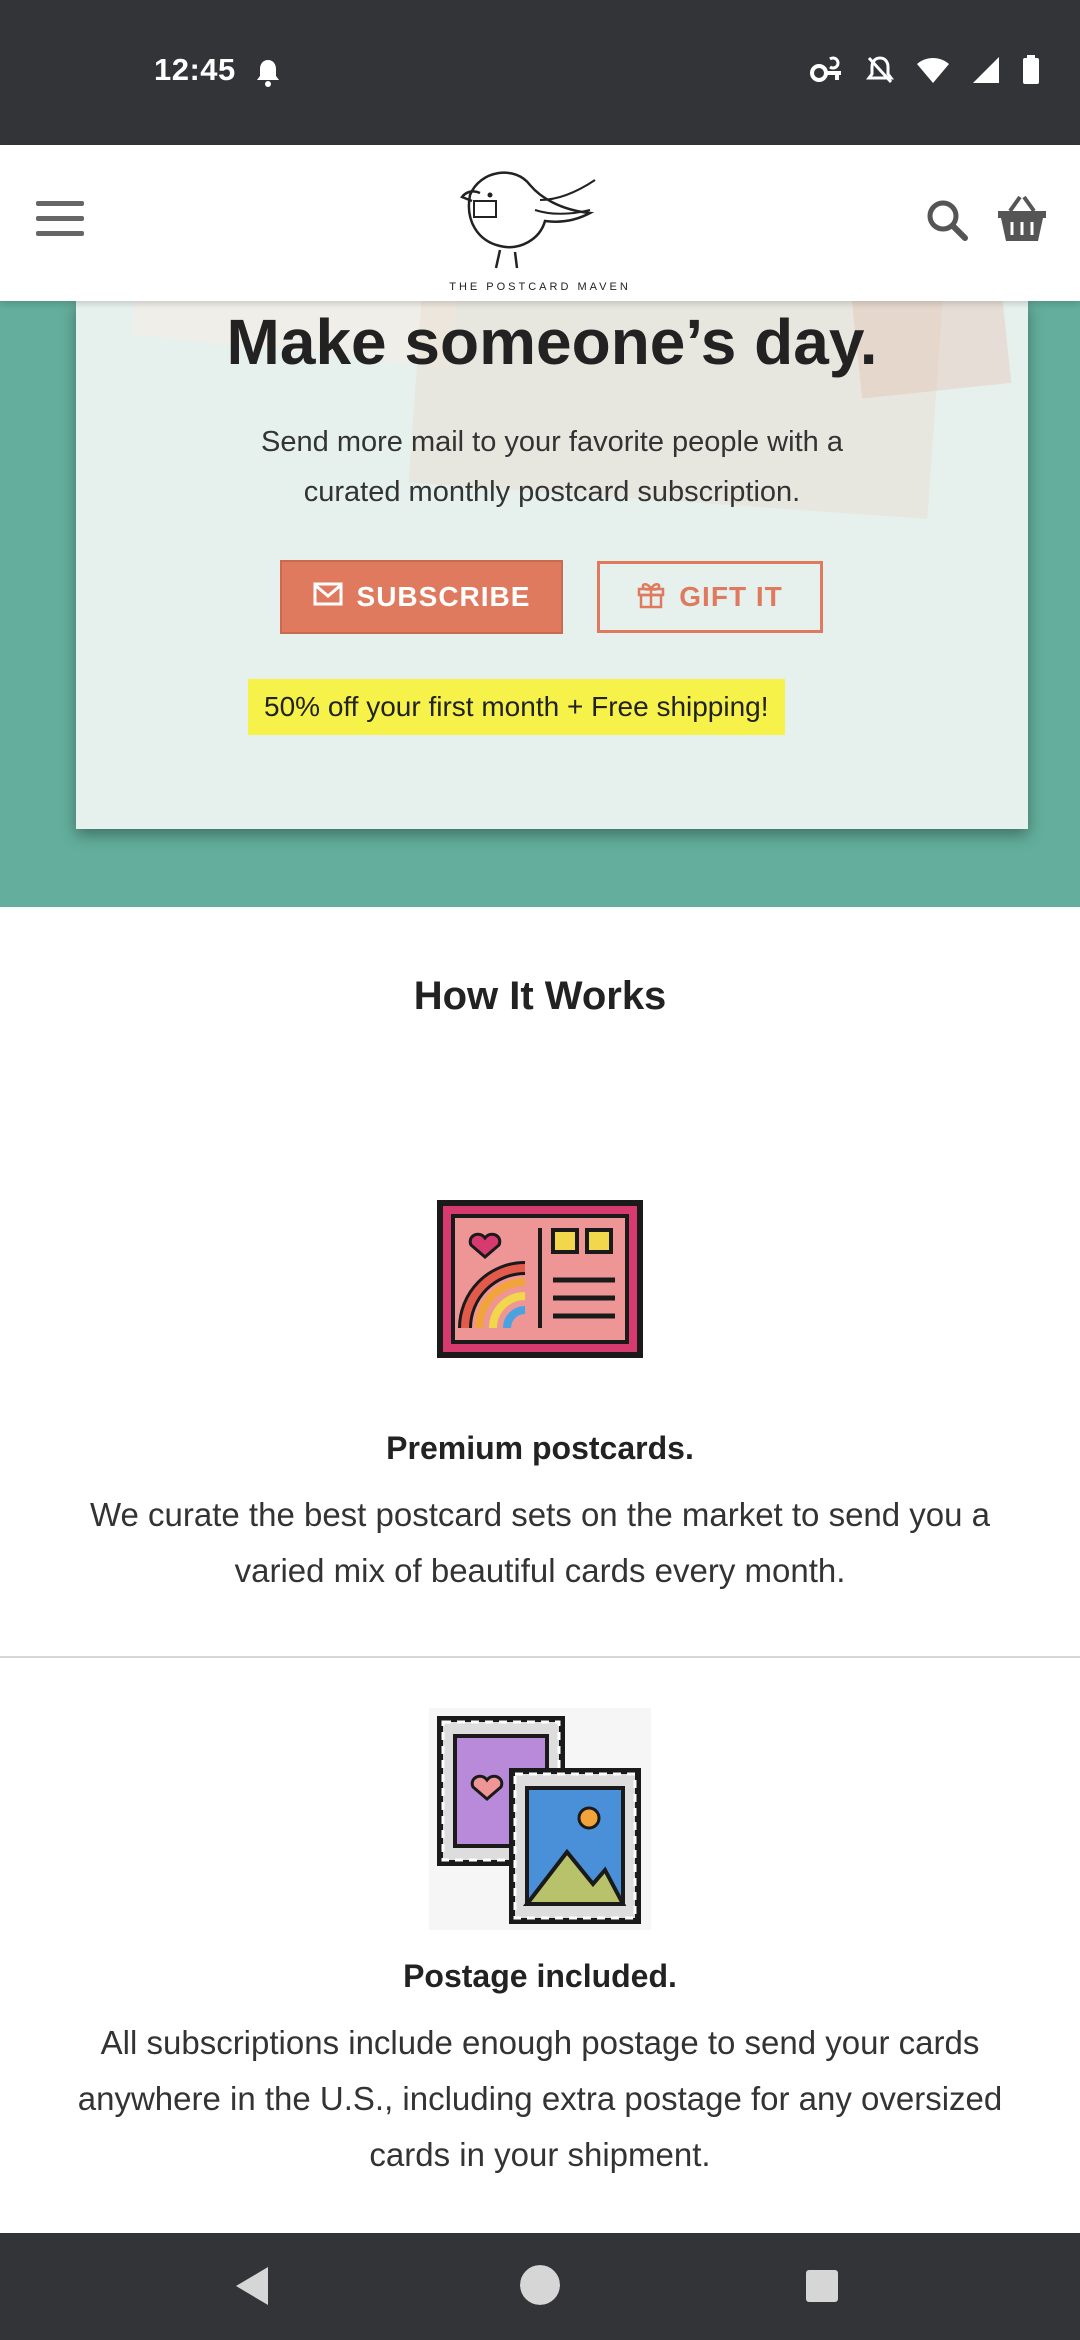 This screenshot has height=2340, width=1080. I want to click on basket-icon, so click(1022, 221).